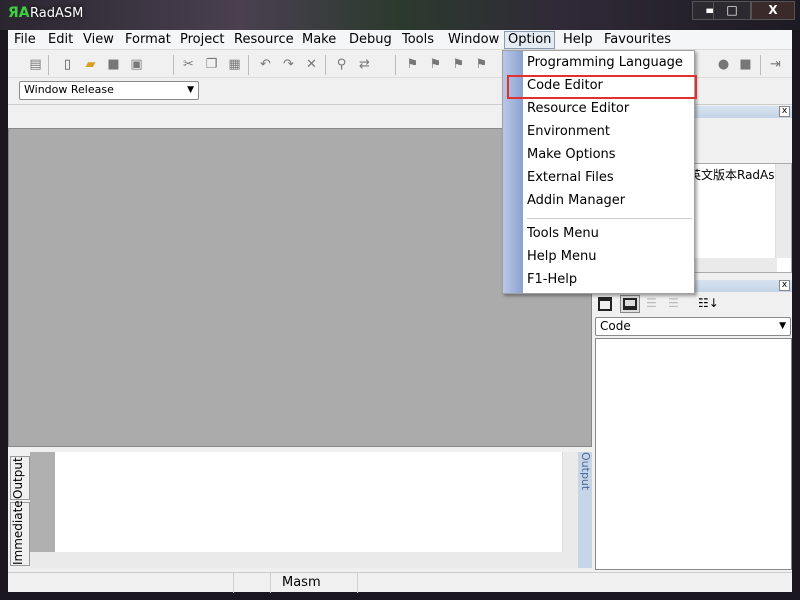 The image size is (800, 600). I want to click on exit-icon: ⇥, so click(775, 64).